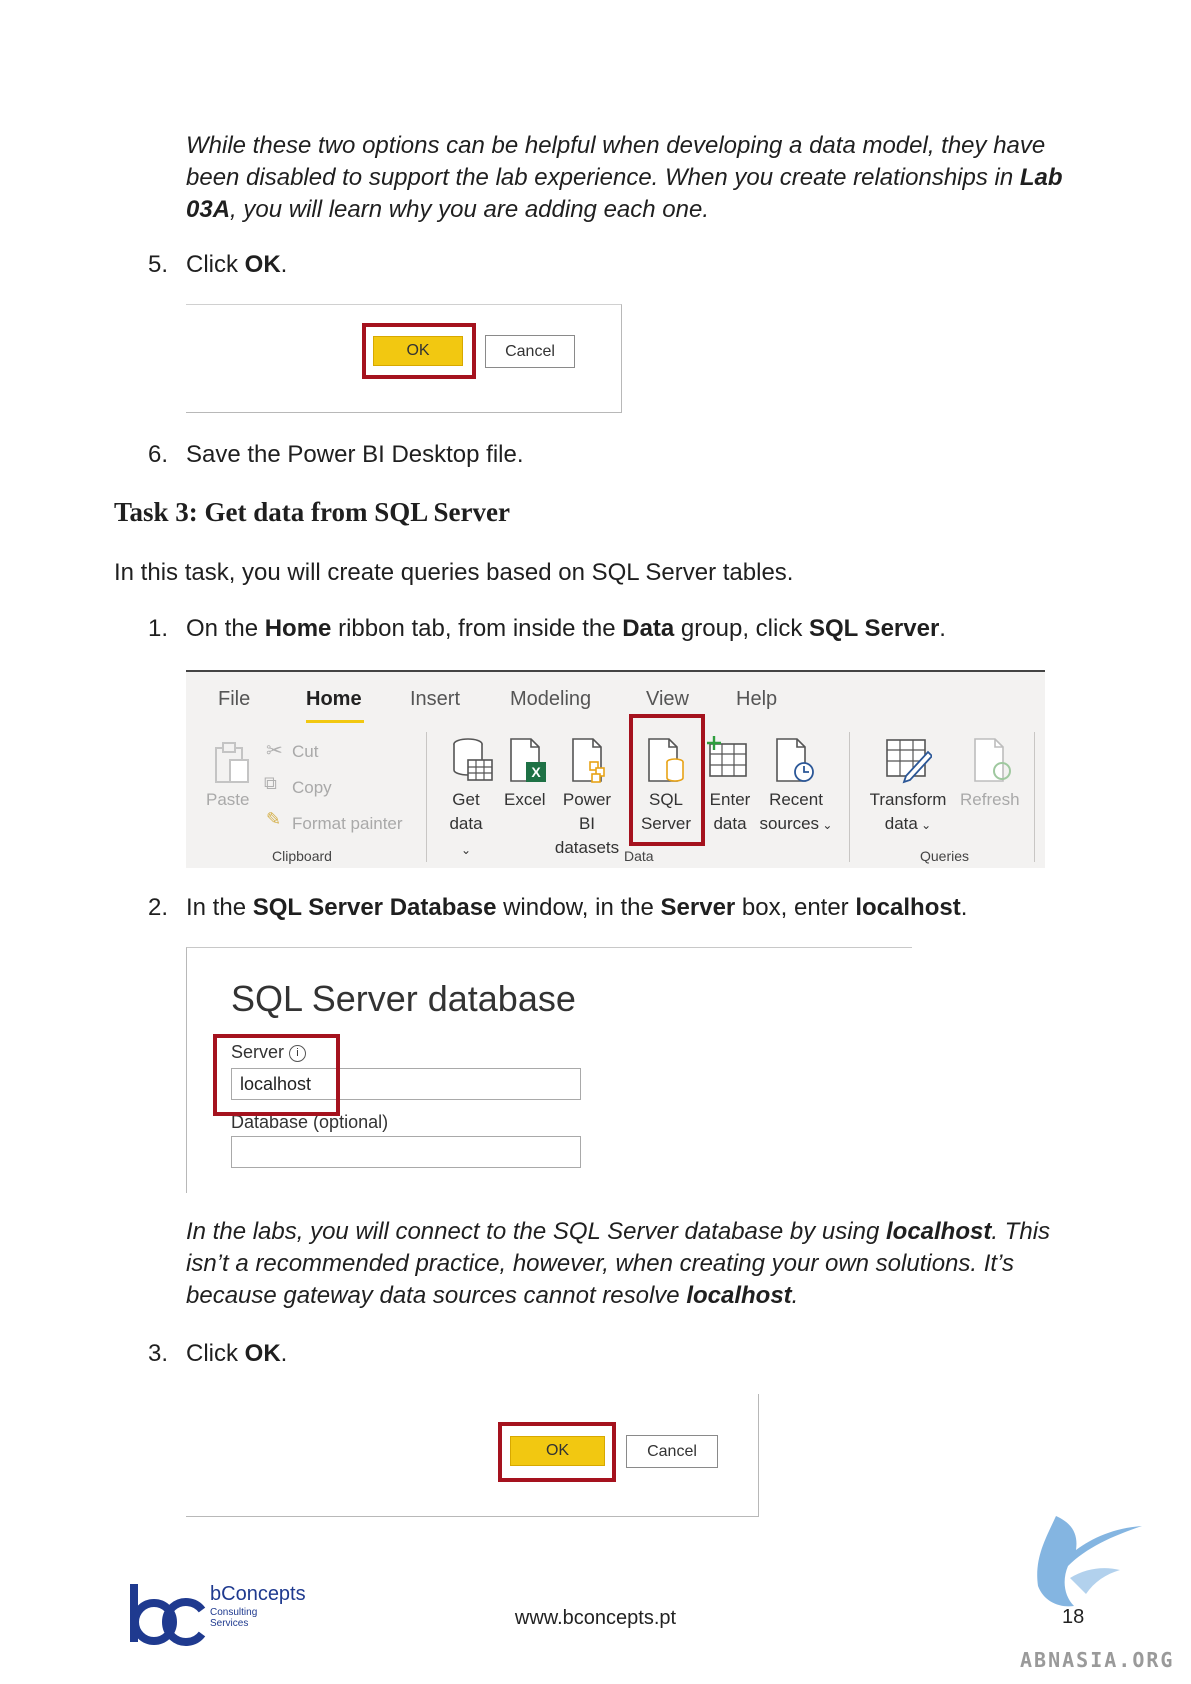  I want to click on dialog-title: SQL Server database, so click(403, 998).